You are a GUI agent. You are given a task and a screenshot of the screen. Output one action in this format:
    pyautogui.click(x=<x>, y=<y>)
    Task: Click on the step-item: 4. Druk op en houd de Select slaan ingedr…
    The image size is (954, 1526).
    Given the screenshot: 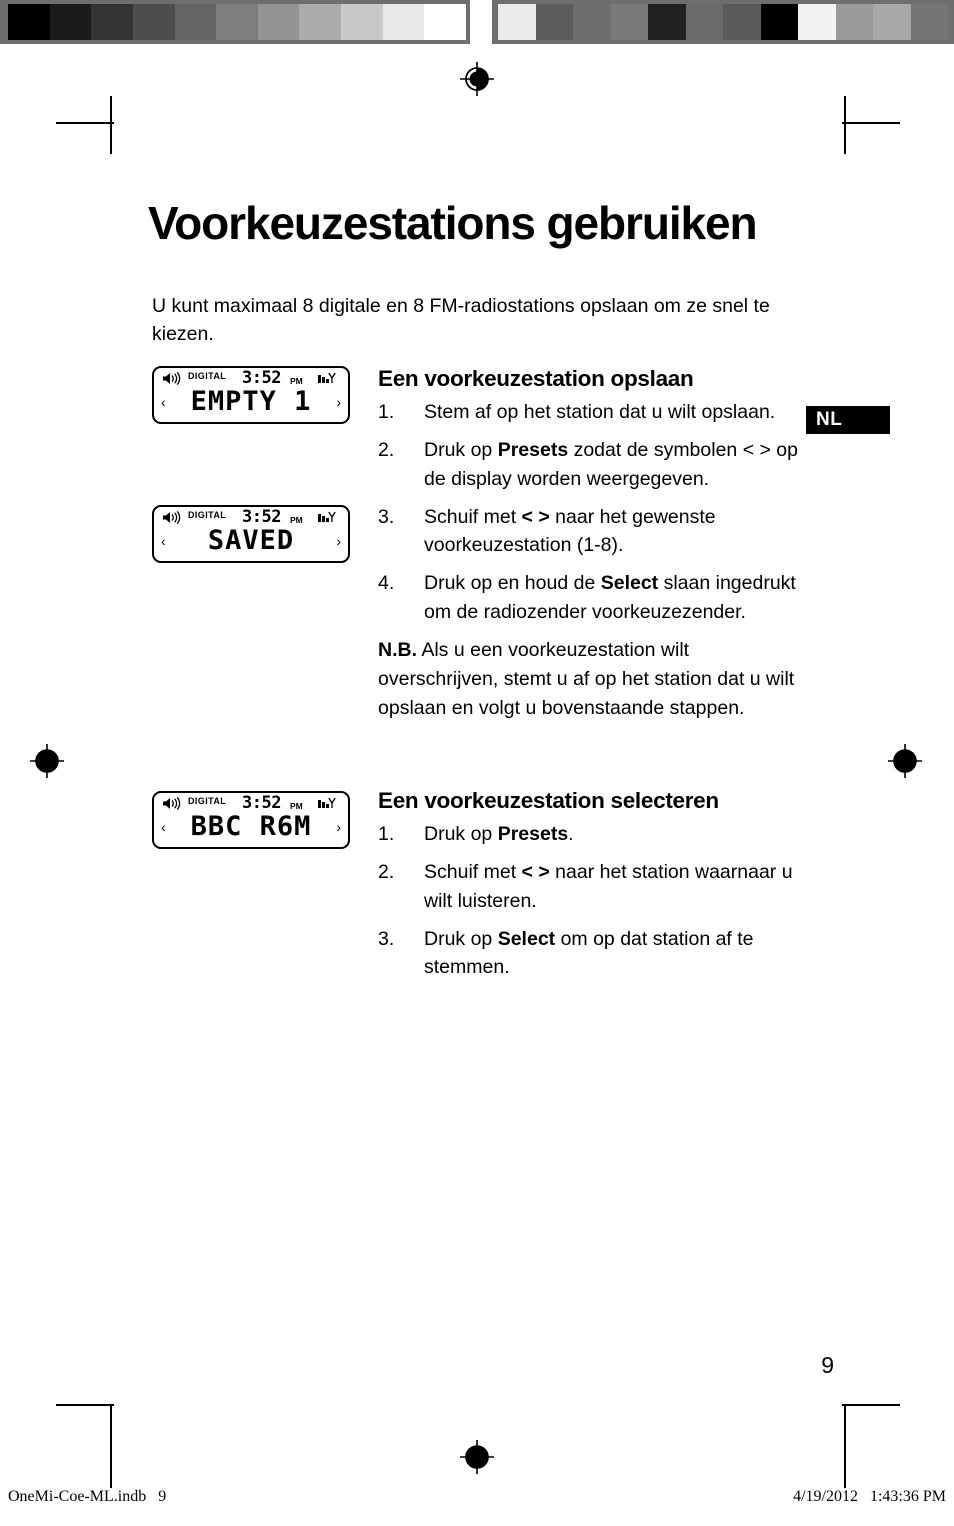 What is the action you would take?
    pyautogui.click(x=590, y=597)
    